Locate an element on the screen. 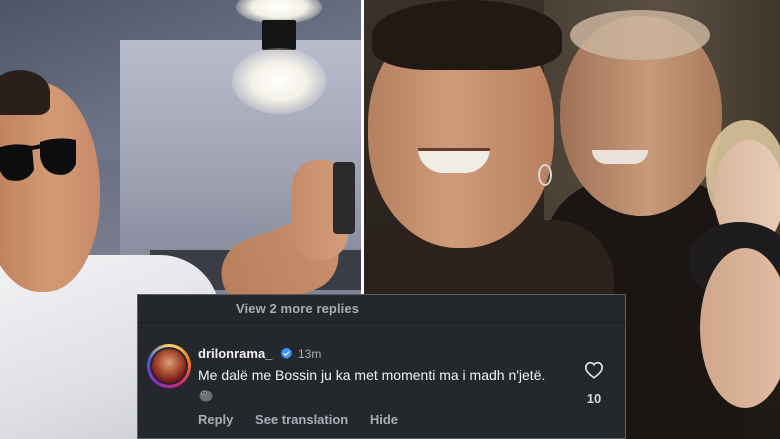  reply-button: Reply is located at coordinates (215, 419).